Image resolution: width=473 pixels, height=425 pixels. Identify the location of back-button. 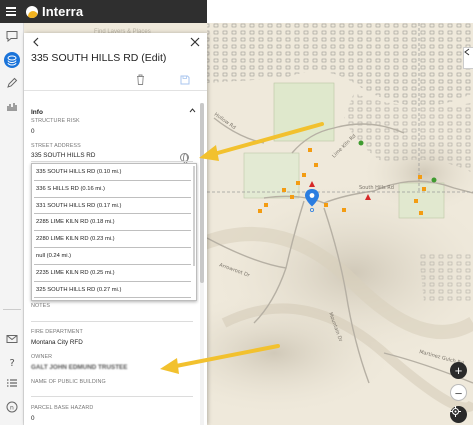
(36, 42).